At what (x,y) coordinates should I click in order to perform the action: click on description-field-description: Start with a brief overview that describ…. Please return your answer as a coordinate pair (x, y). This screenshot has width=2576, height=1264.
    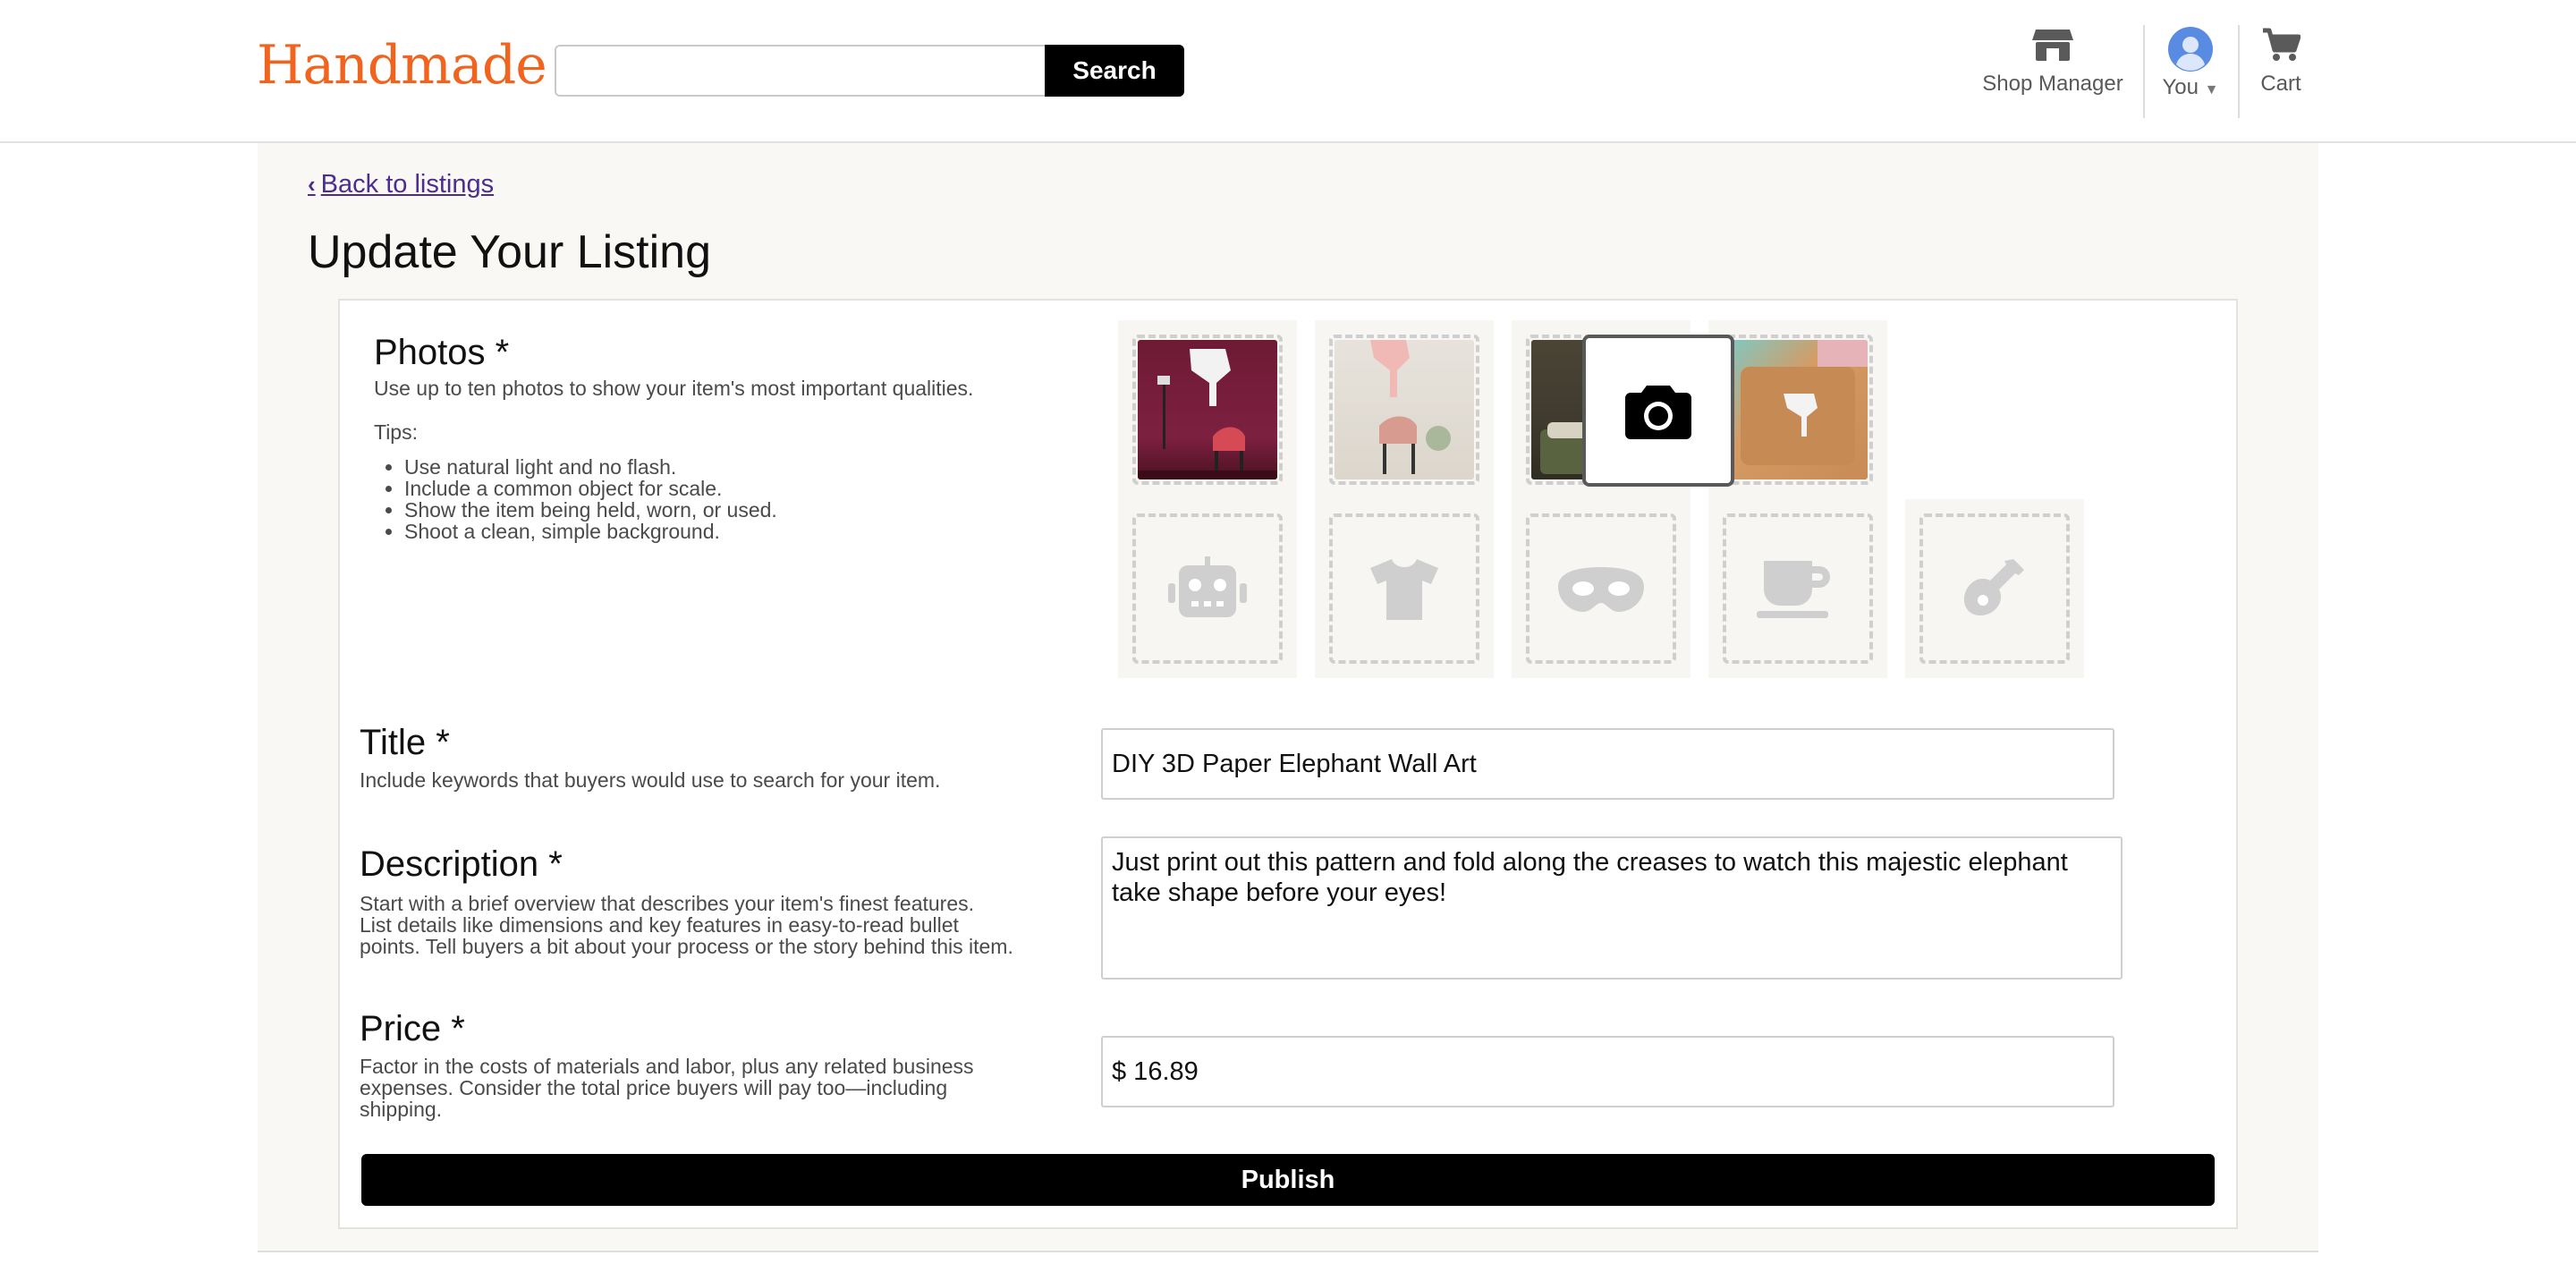
    Looking at the image, I should click on (686, 925).